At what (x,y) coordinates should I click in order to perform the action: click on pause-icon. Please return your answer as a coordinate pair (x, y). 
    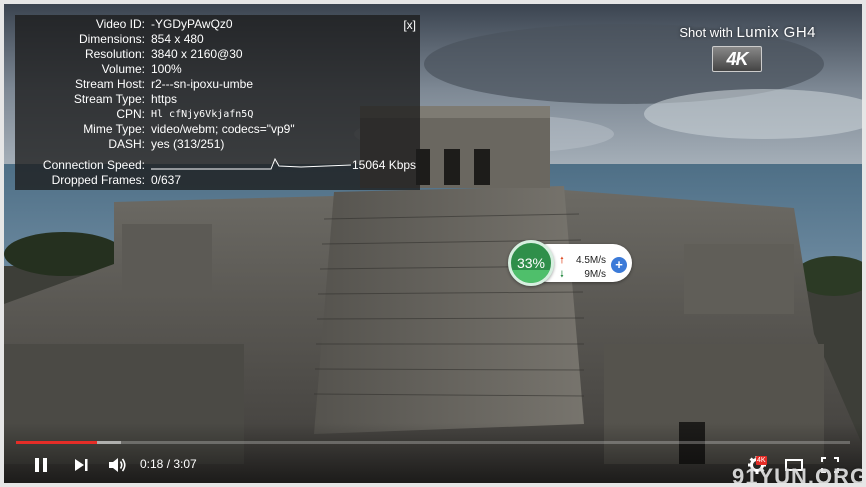
    Looking at the image, I should click on (41, 465).